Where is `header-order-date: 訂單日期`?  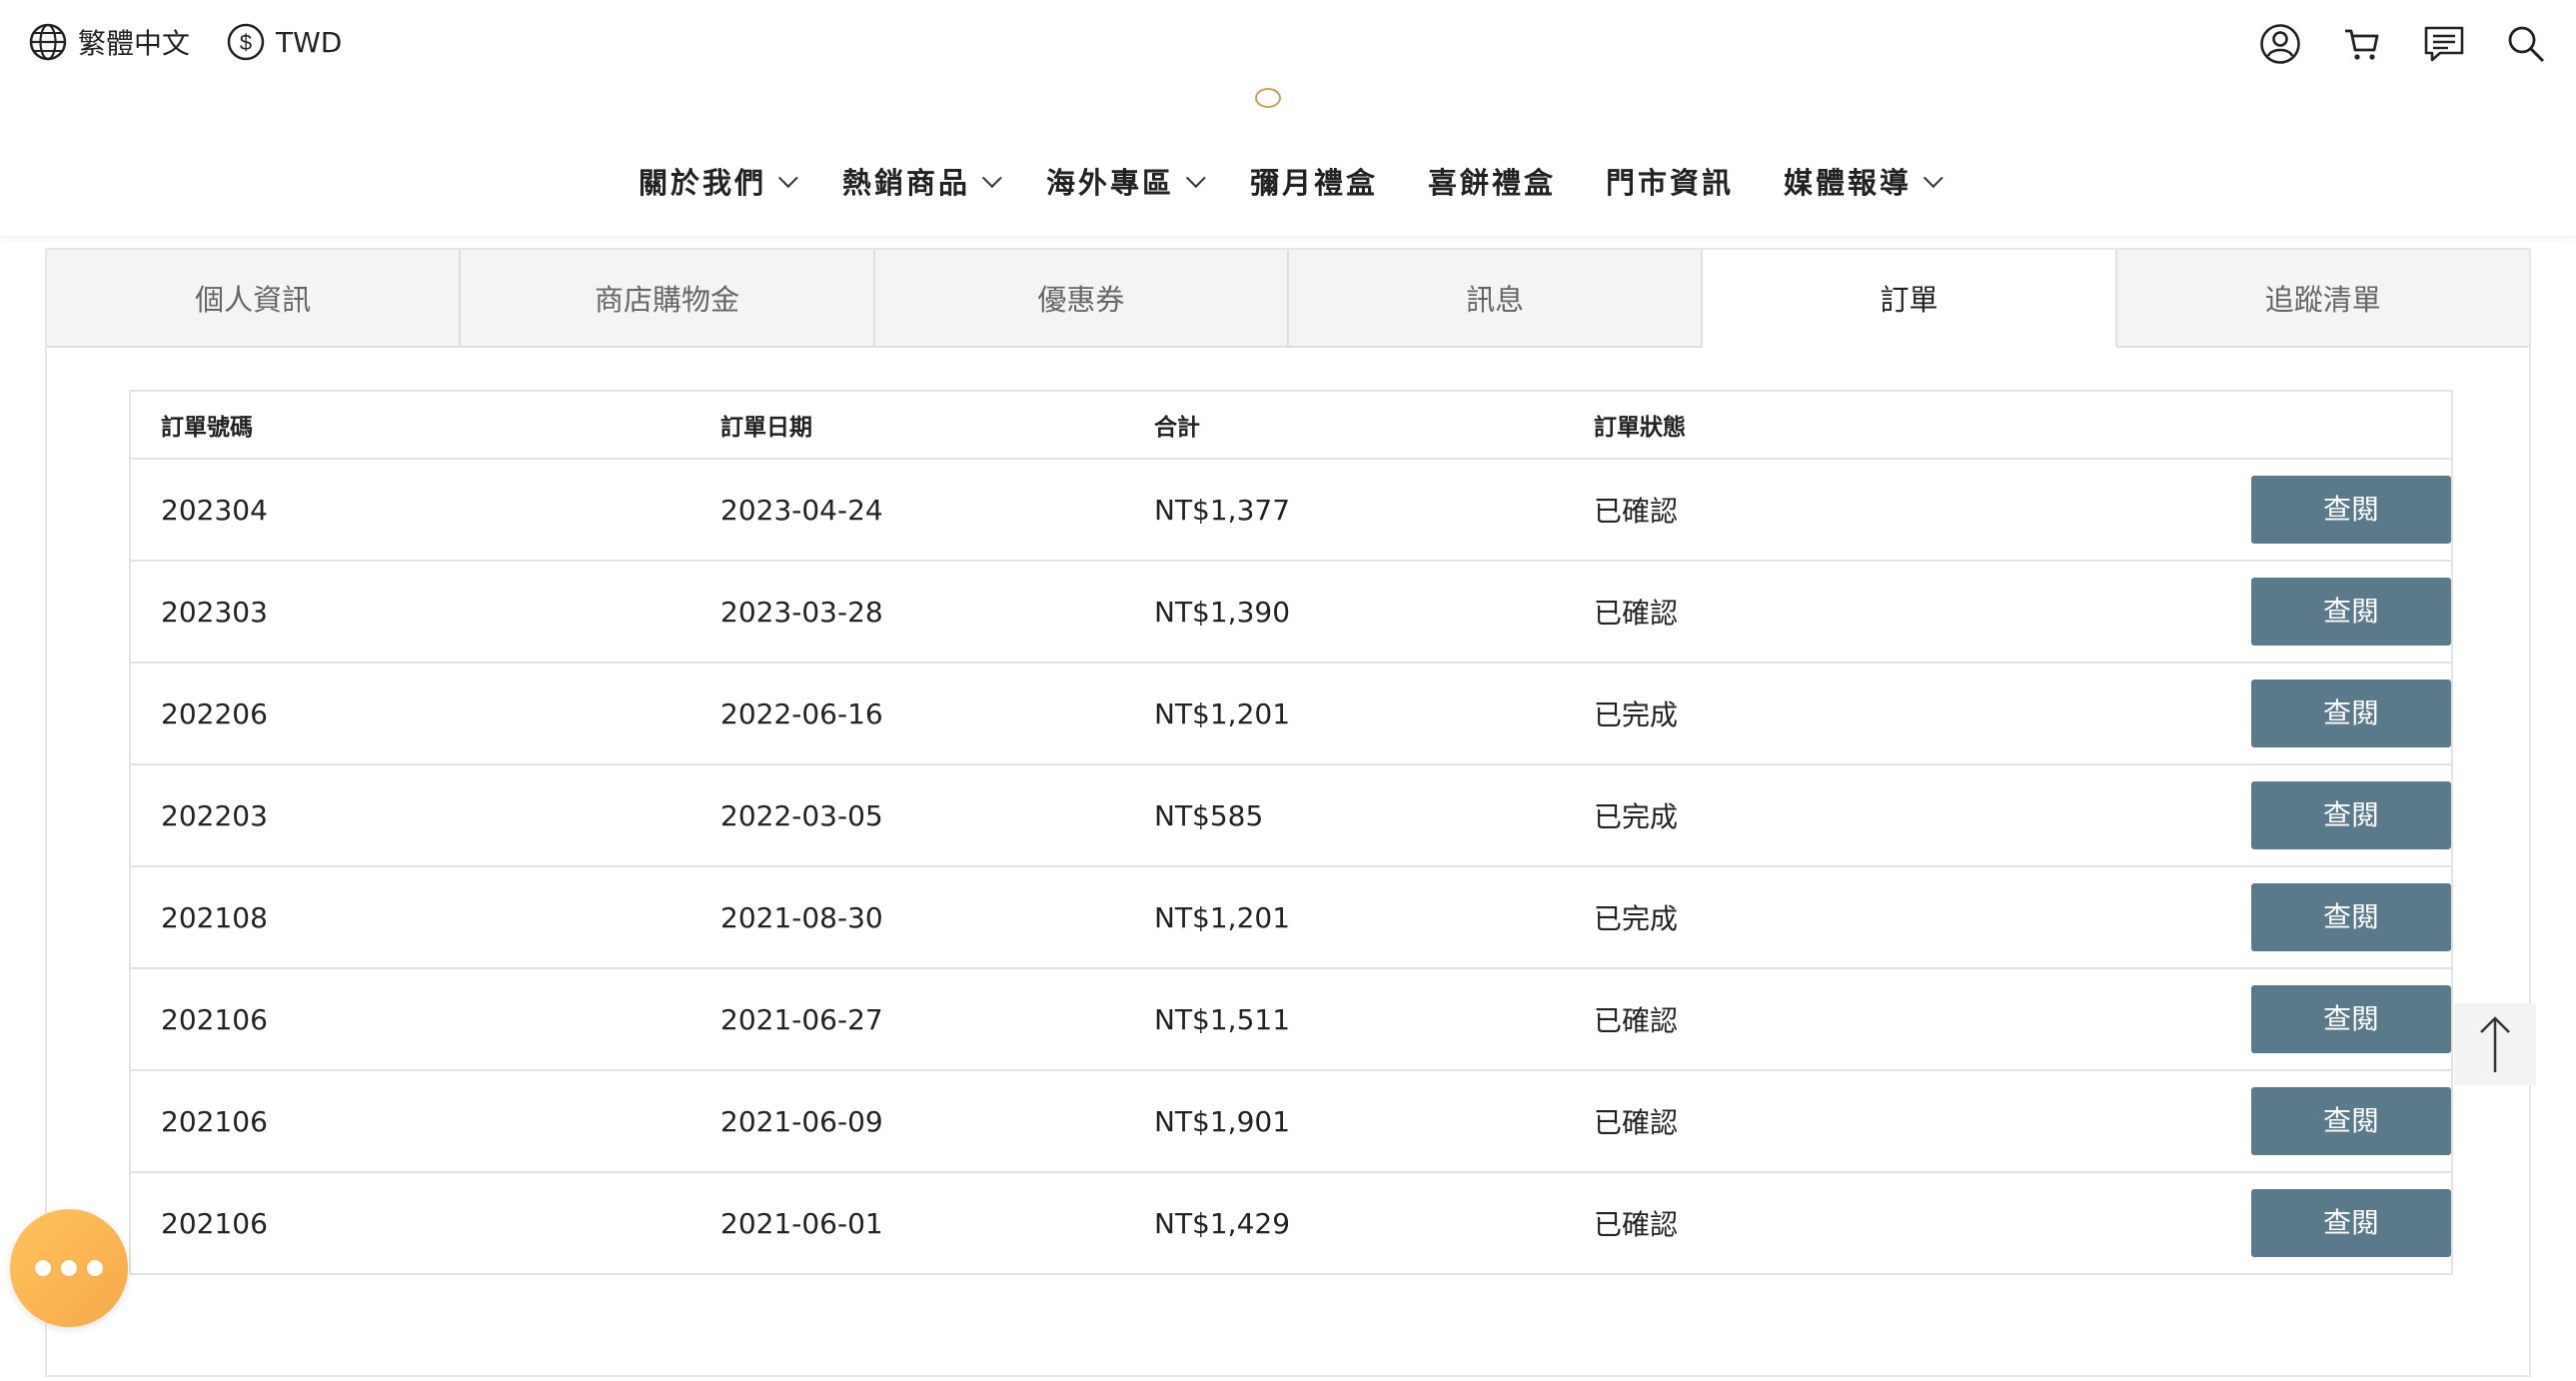 header-order-date: 訂單日期 is located at coordinates (907, 425).